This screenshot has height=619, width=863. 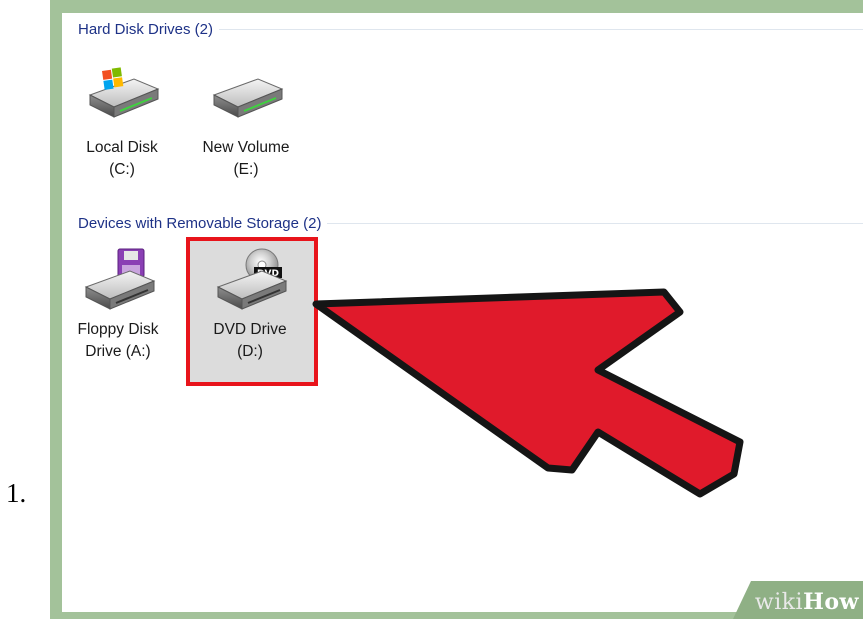 I want to click on wikihow-watermark: wikiHow, so click(x=807, y=602).